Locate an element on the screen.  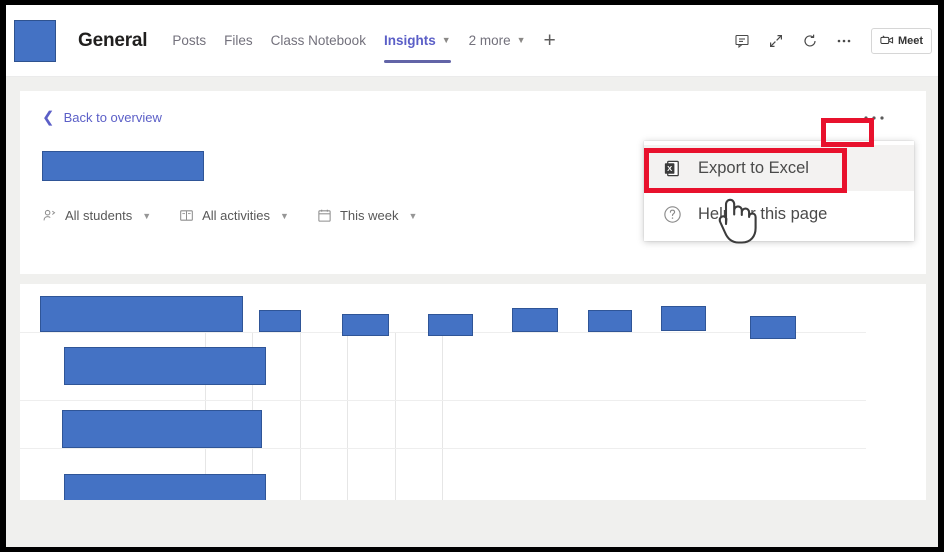
menu-item-export-to-excel-label: Export to Excel is located at coordinates (753, 167).